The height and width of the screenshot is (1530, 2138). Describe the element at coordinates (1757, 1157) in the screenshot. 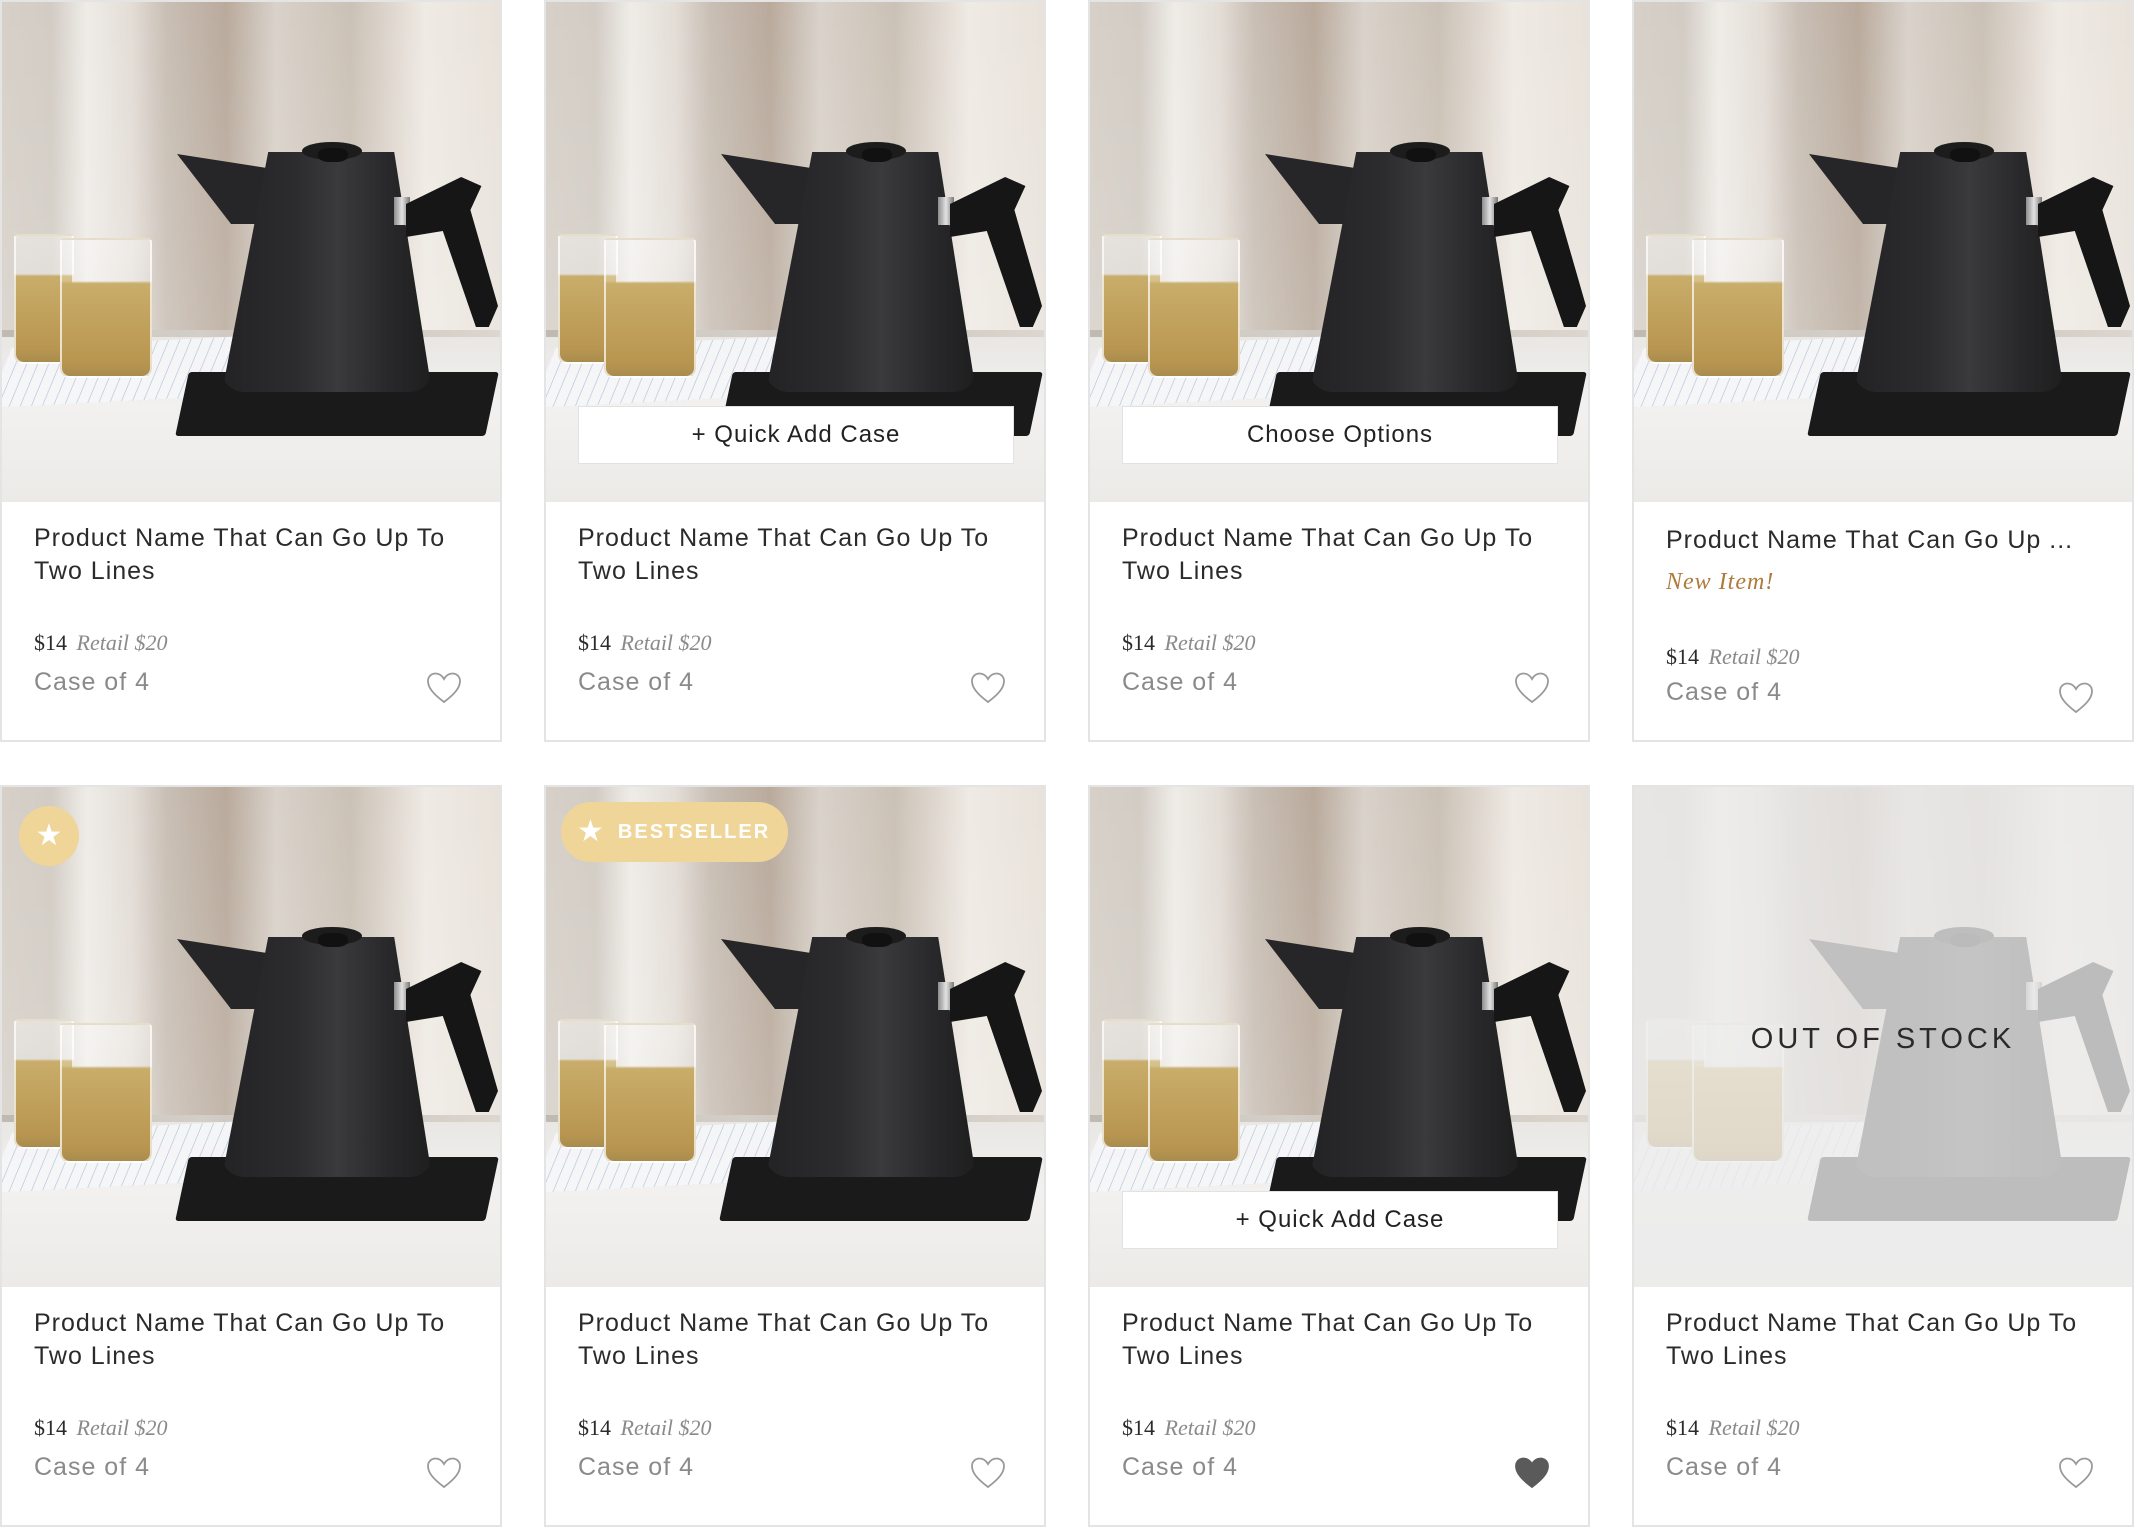

I see `photo-towel` at that location.